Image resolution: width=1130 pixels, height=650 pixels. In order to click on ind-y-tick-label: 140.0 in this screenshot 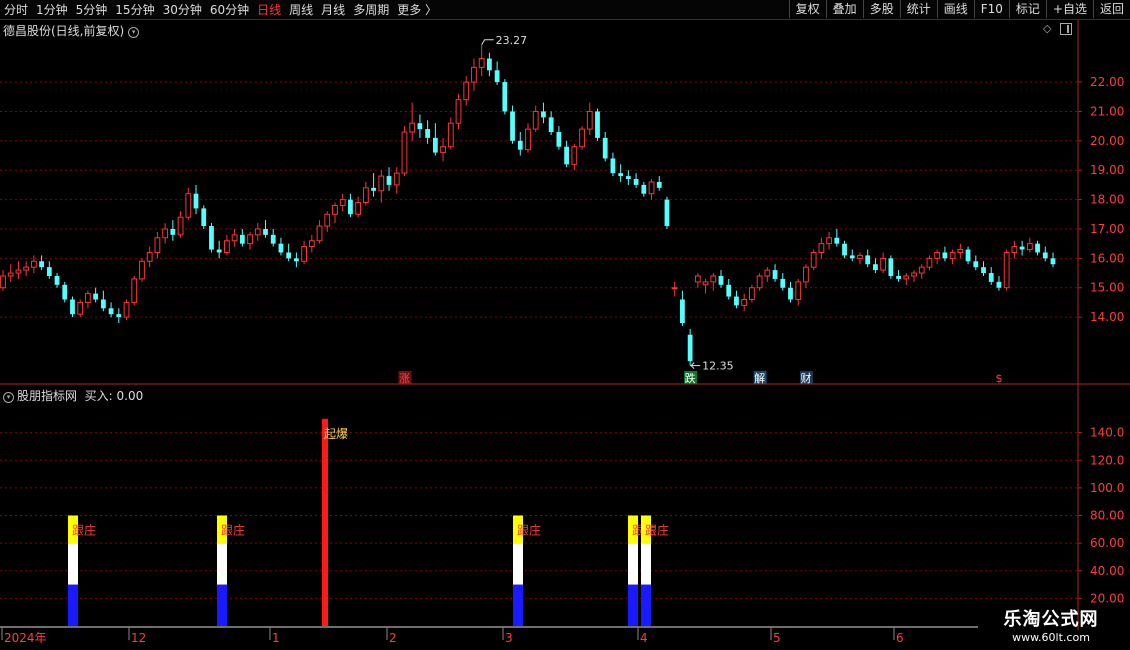, I will do `click(1107, 433)`.